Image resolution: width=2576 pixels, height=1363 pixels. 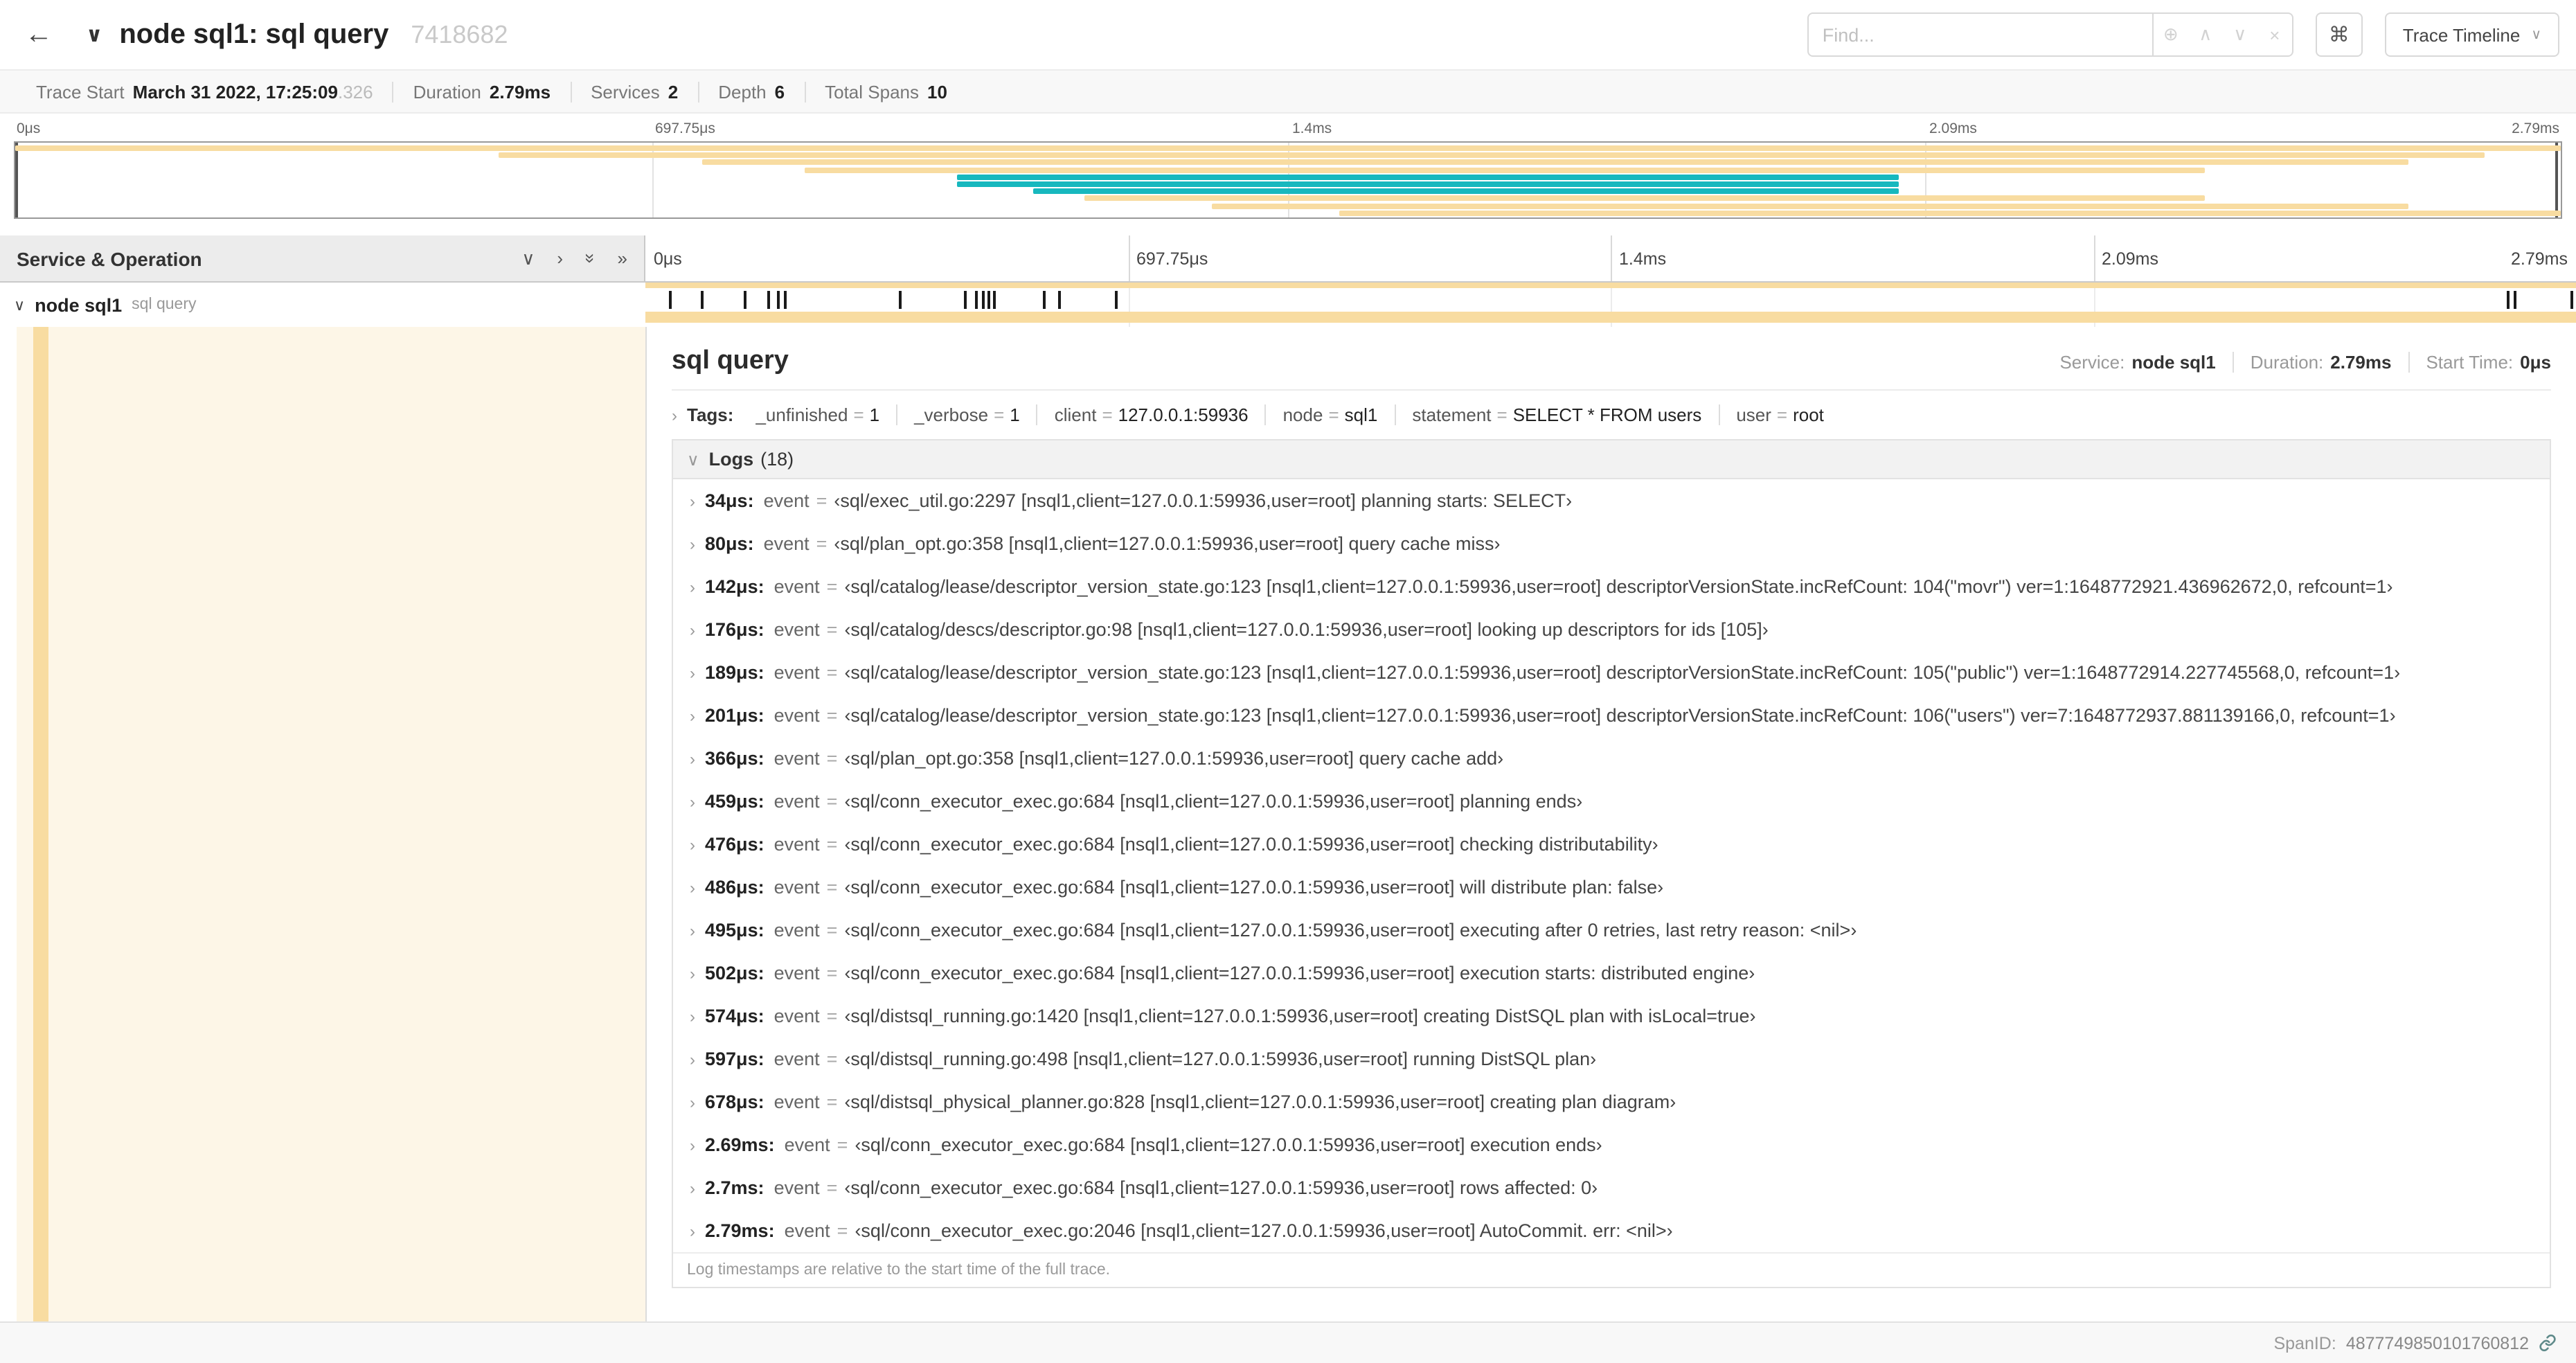 I want to click on tag-item: client = 127.0.0.1:59936, so click(x=1150, y=415).